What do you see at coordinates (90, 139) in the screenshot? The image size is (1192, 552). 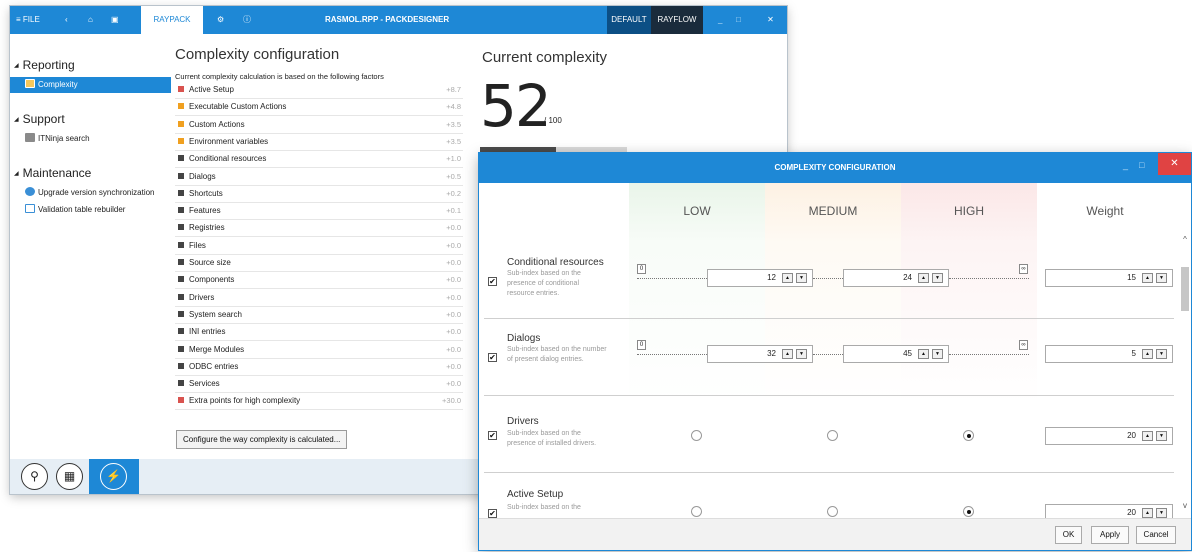 I see `sidebar-item-itninja: ITNinja search` at bounding box center [90, 139].